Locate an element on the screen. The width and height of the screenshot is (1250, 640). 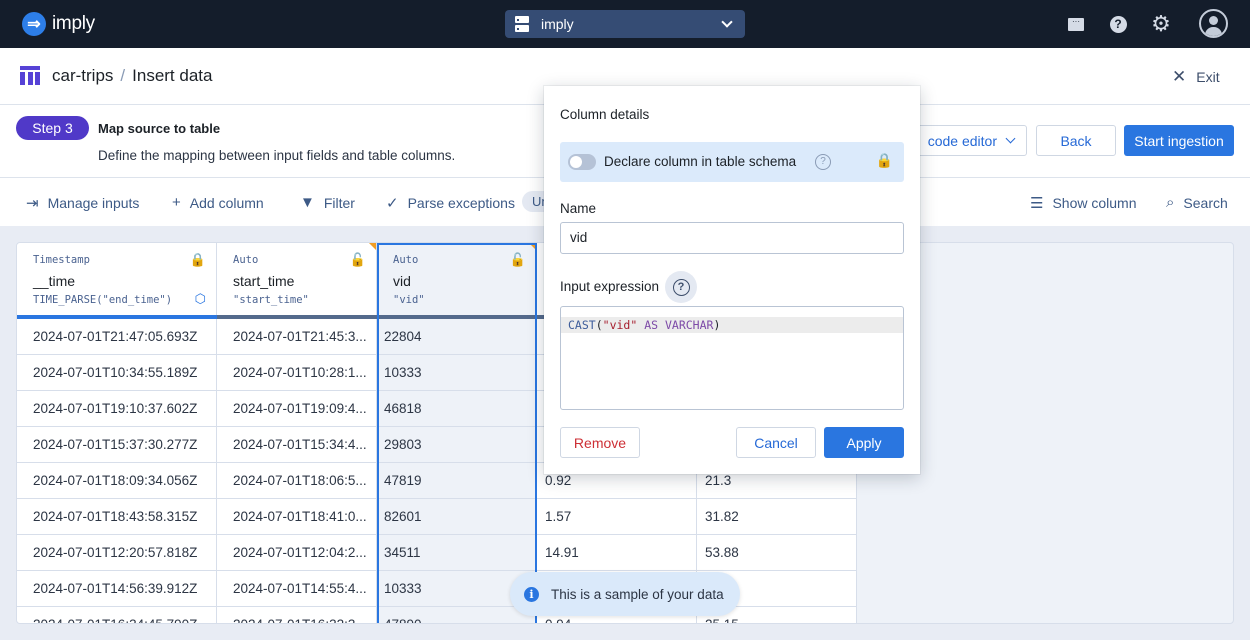
column-header: Auto vid "vid" 🔓 is located at coordinates (457, 281).